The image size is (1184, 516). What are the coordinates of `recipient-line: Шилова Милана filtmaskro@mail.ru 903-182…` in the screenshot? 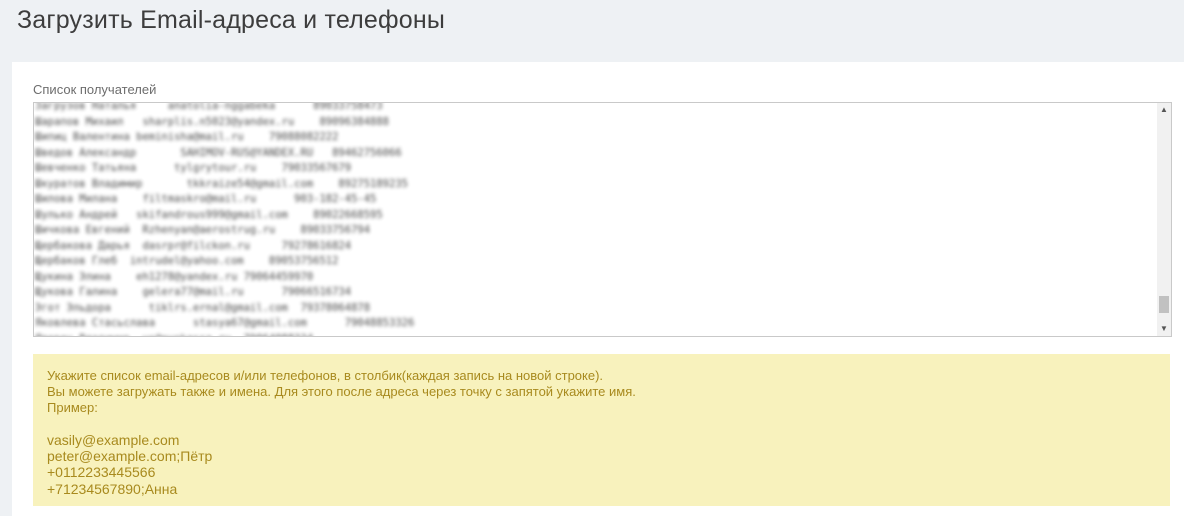 It's located at (206, 199).